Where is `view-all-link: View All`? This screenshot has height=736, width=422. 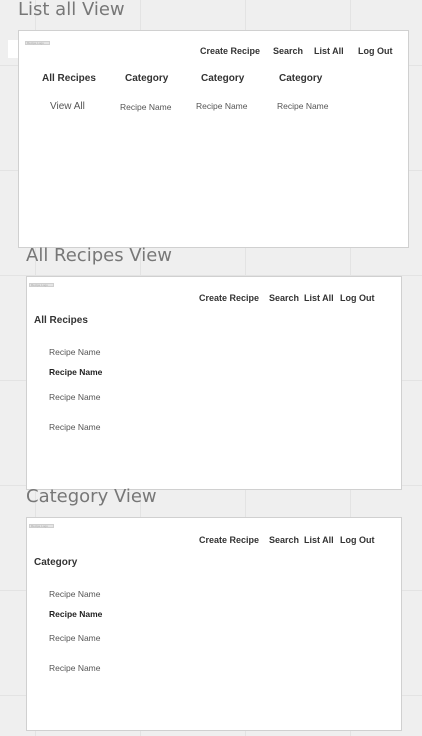 view-all-link: View All is located at coordinates (67, 106).